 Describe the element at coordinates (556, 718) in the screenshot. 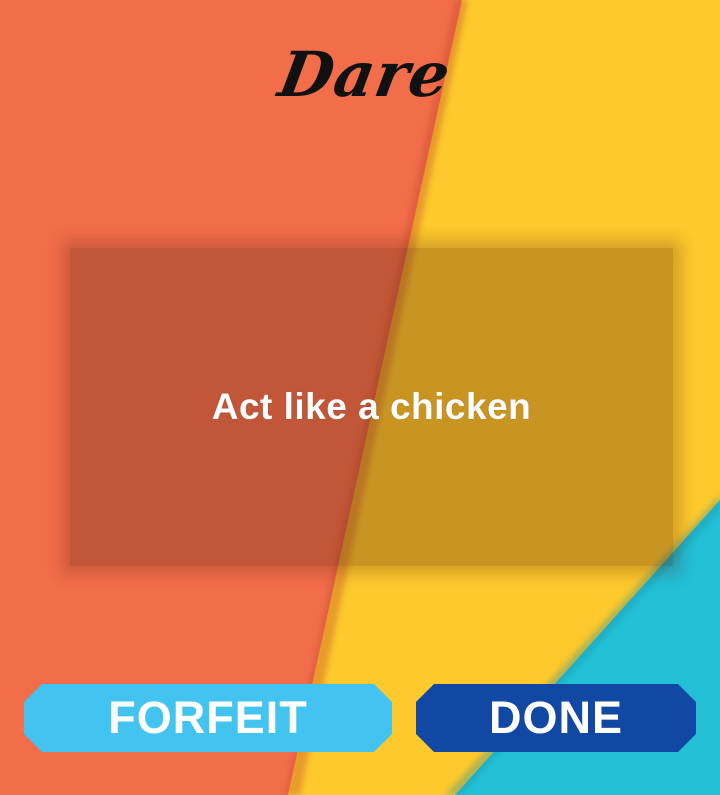

I see `done-button: DONE` at that location.